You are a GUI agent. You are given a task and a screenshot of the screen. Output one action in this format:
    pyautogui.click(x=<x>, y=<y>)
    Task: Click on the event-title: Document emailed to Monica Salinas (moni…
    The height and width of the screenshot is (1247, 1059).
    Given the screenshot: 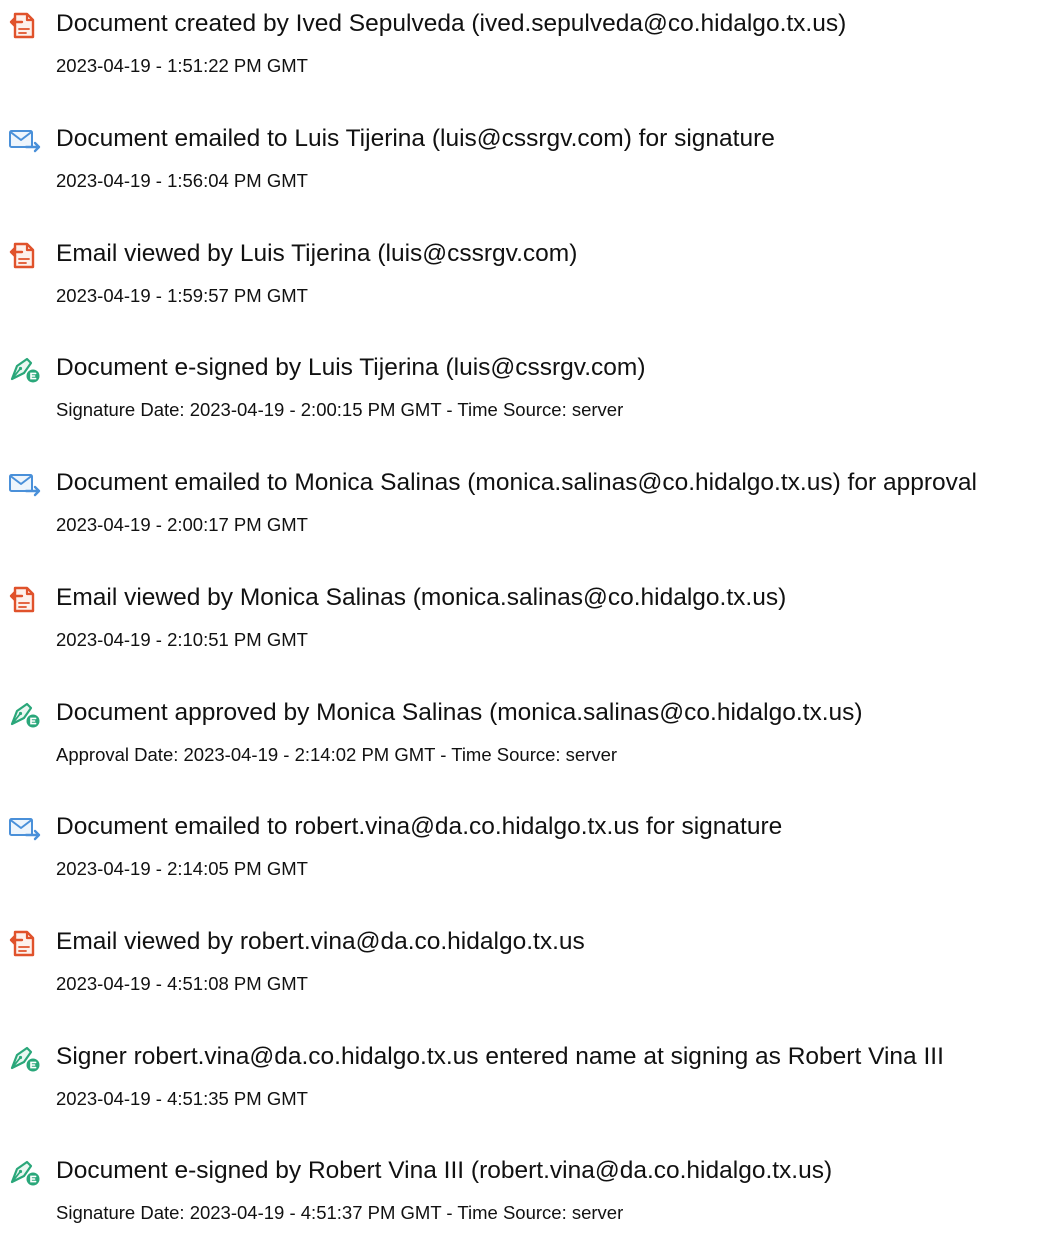 What is the action you would take?
    pyautogui.click(x=516, y=482)
    